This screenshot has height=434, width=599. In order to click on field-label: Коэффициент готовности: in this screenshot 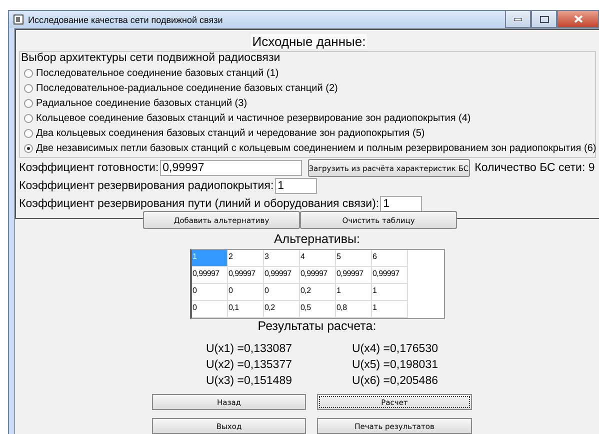, I will do `click(89, 168)`.